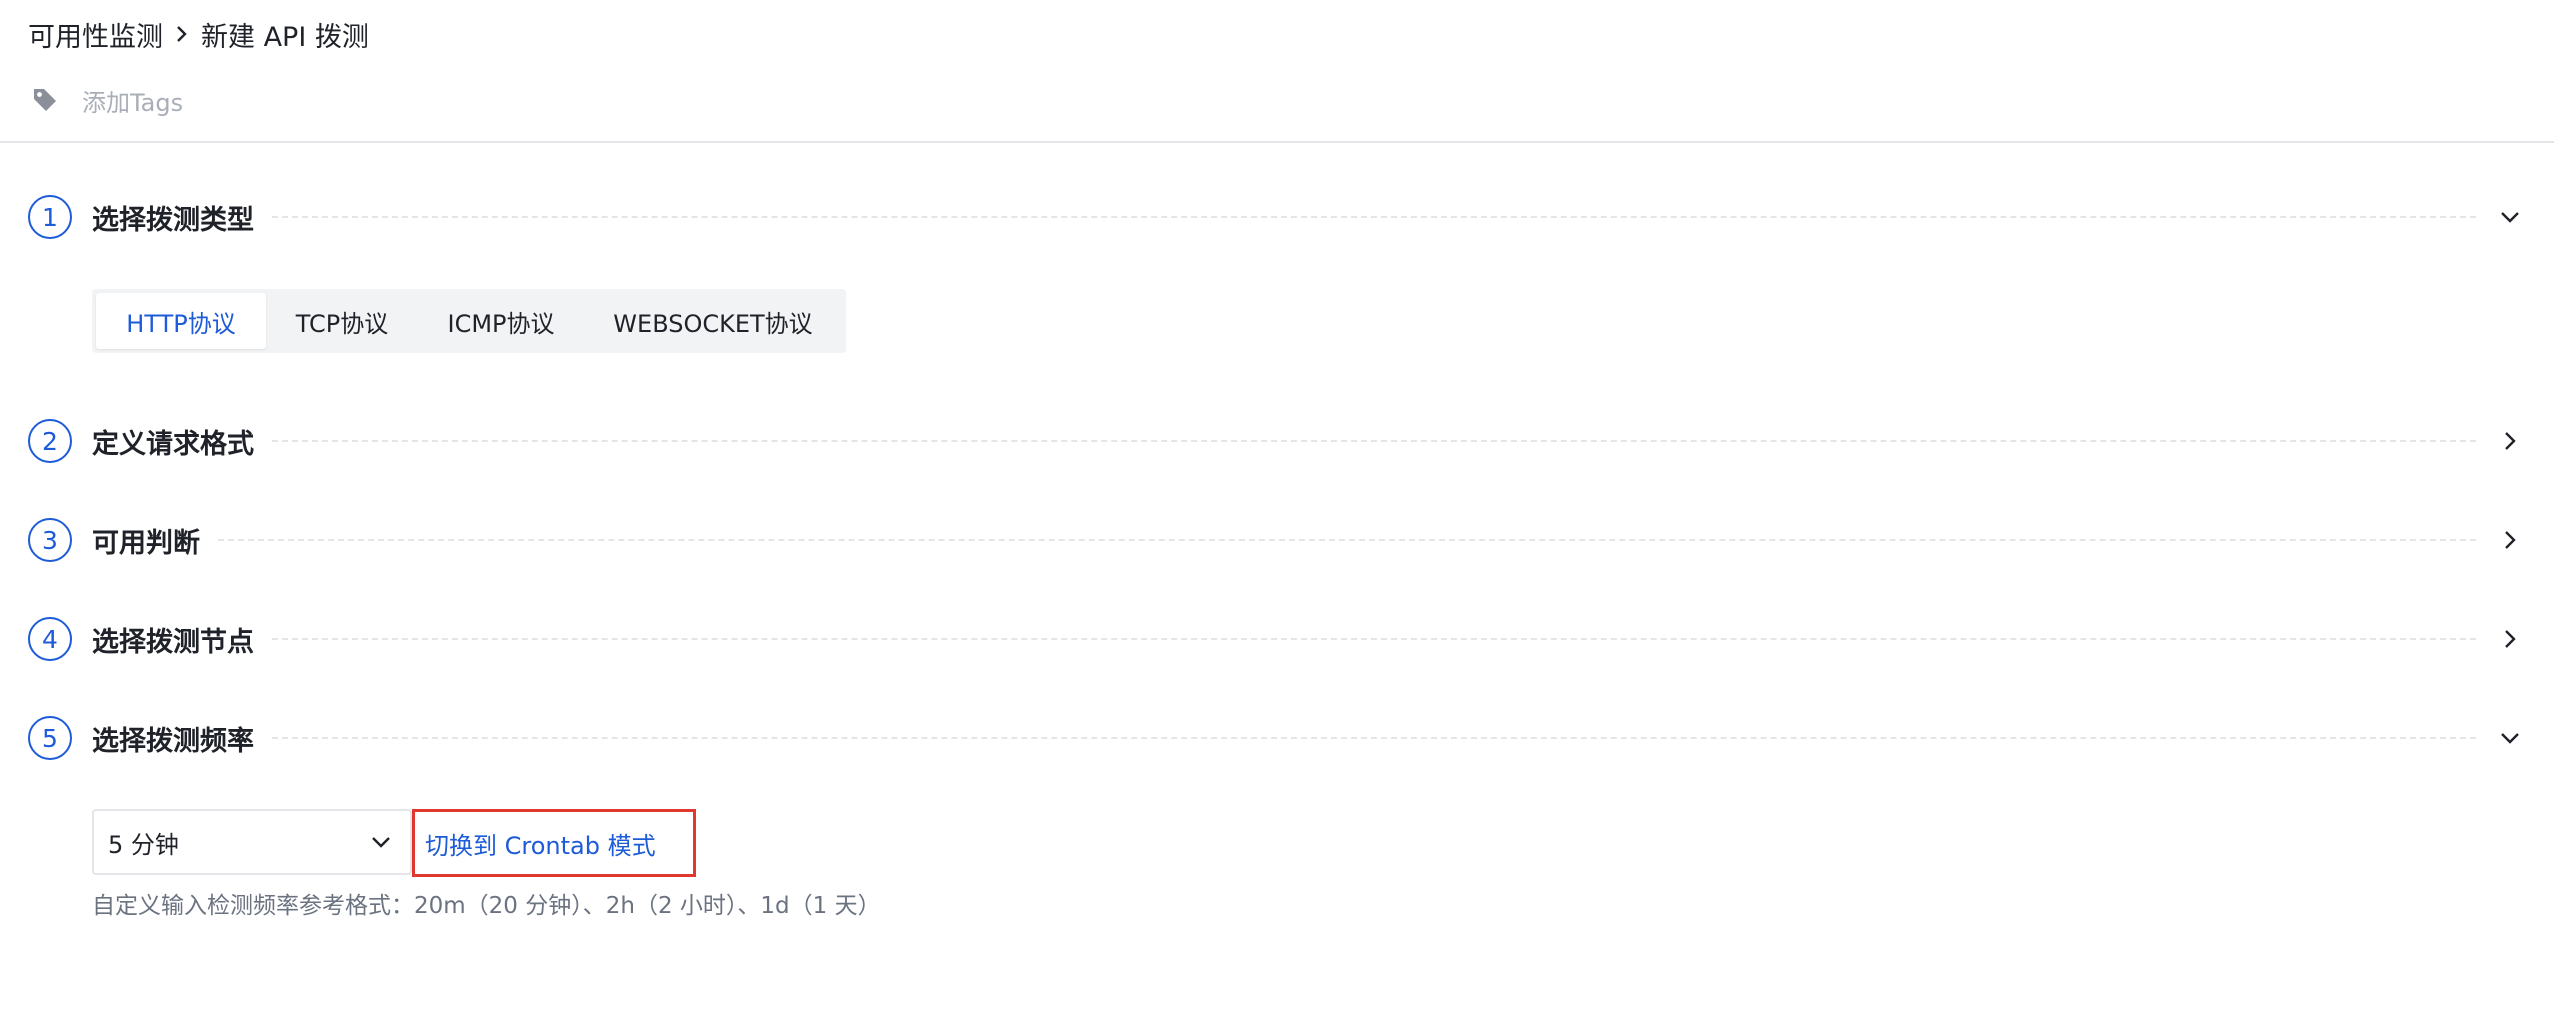 This screenshot has width=2554, height=1010. I want to click on step-number: 5, so click(50, 738).